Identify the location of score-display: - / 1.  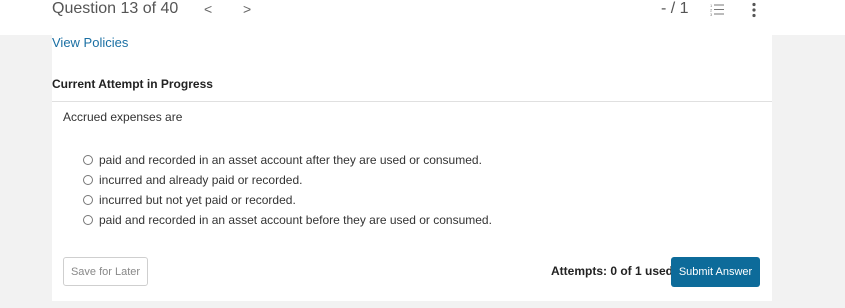
(675, 8).